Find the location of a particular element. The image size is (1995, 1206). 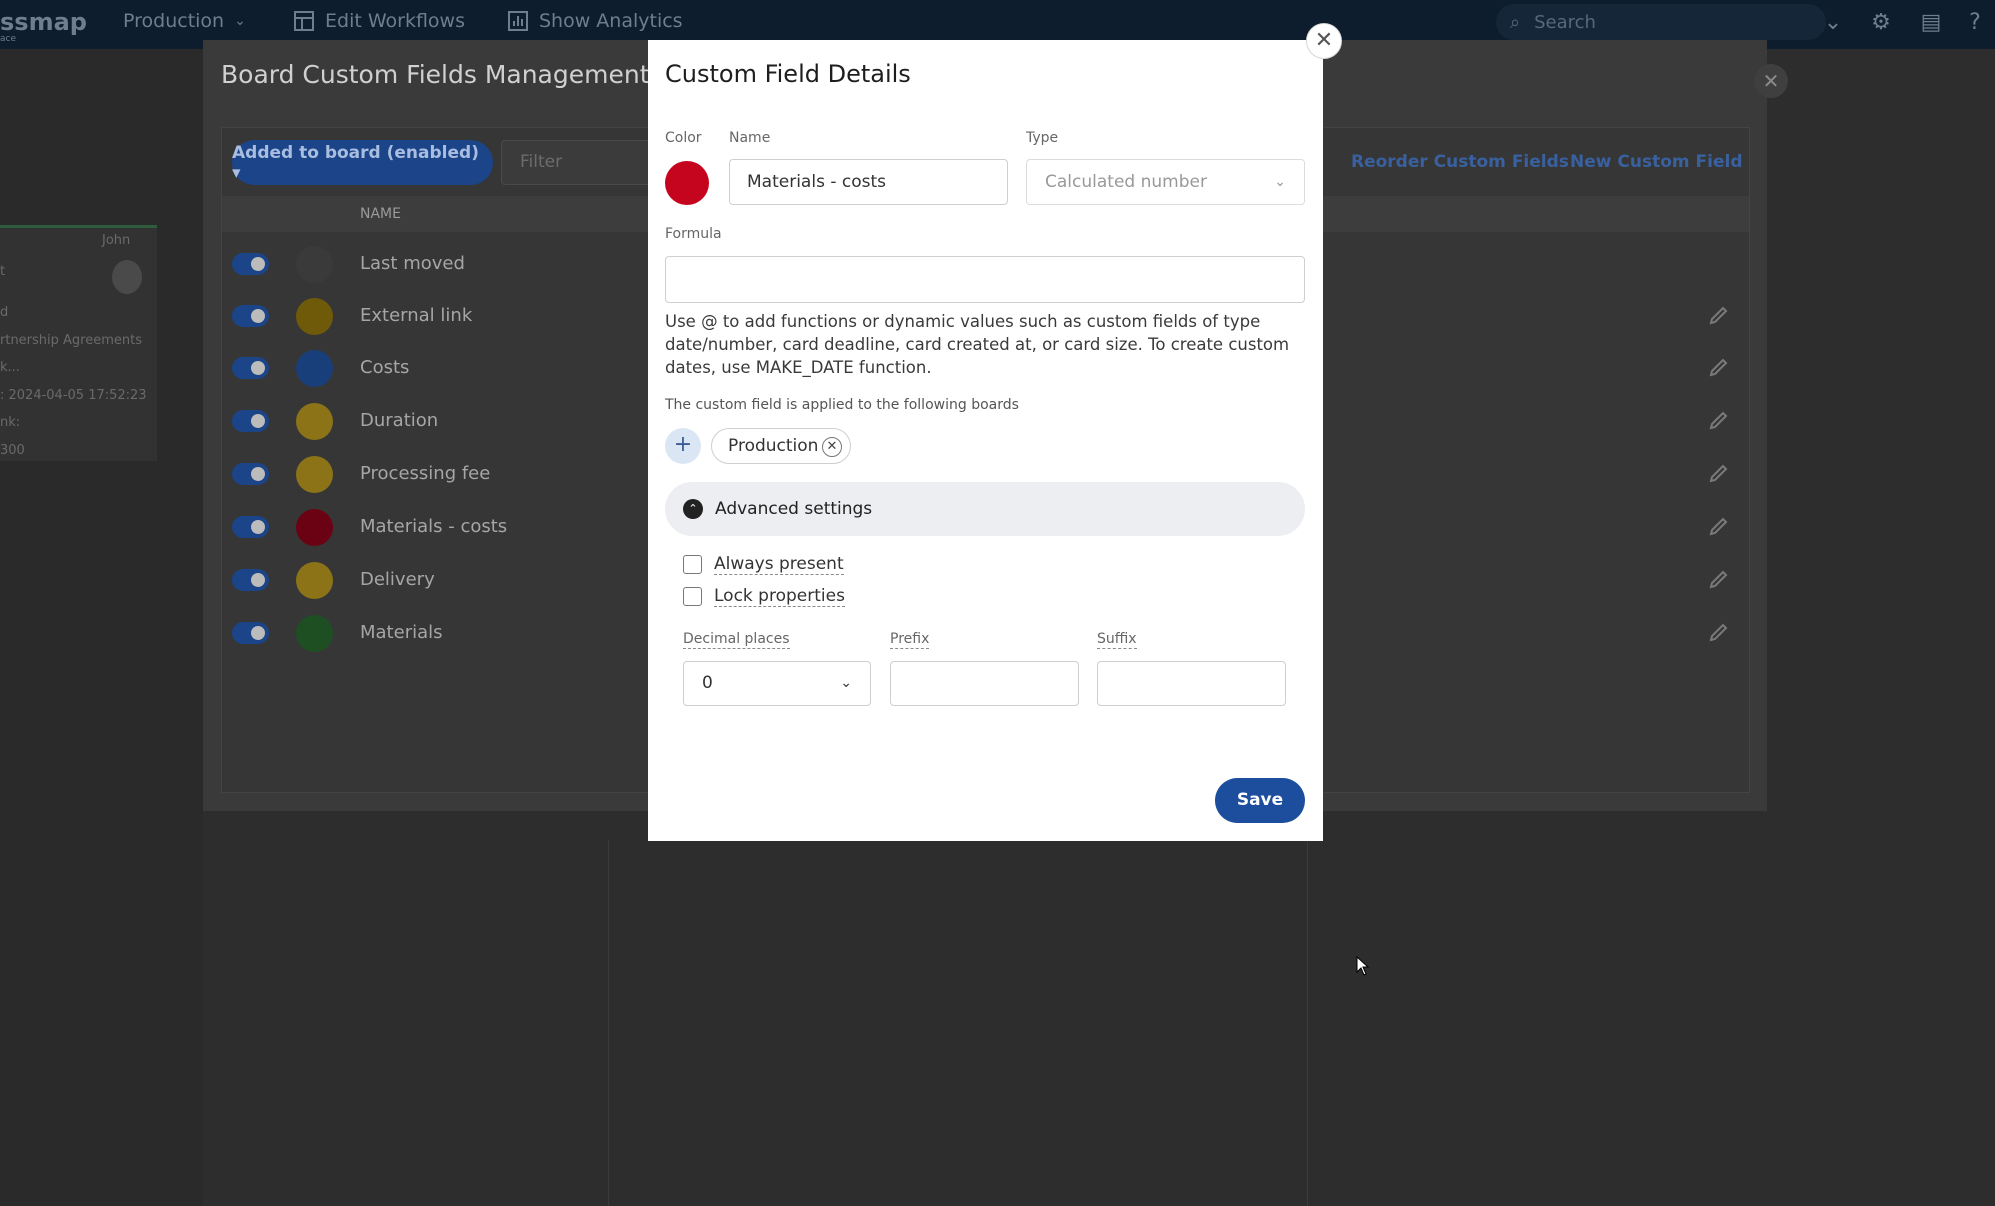

name-input: Materials - costs is located at coordinates (868, 182).